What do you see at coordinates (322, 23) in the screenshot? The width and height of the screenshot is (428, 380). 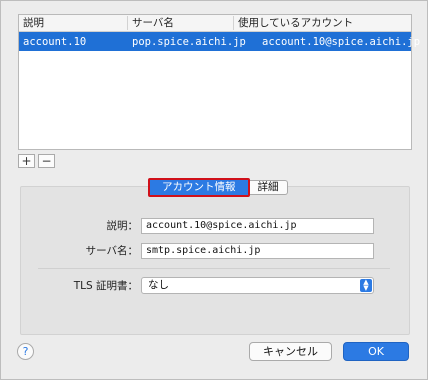 I see `column-header-account: 使用しているアカウント` at bounding box center [322, 23].